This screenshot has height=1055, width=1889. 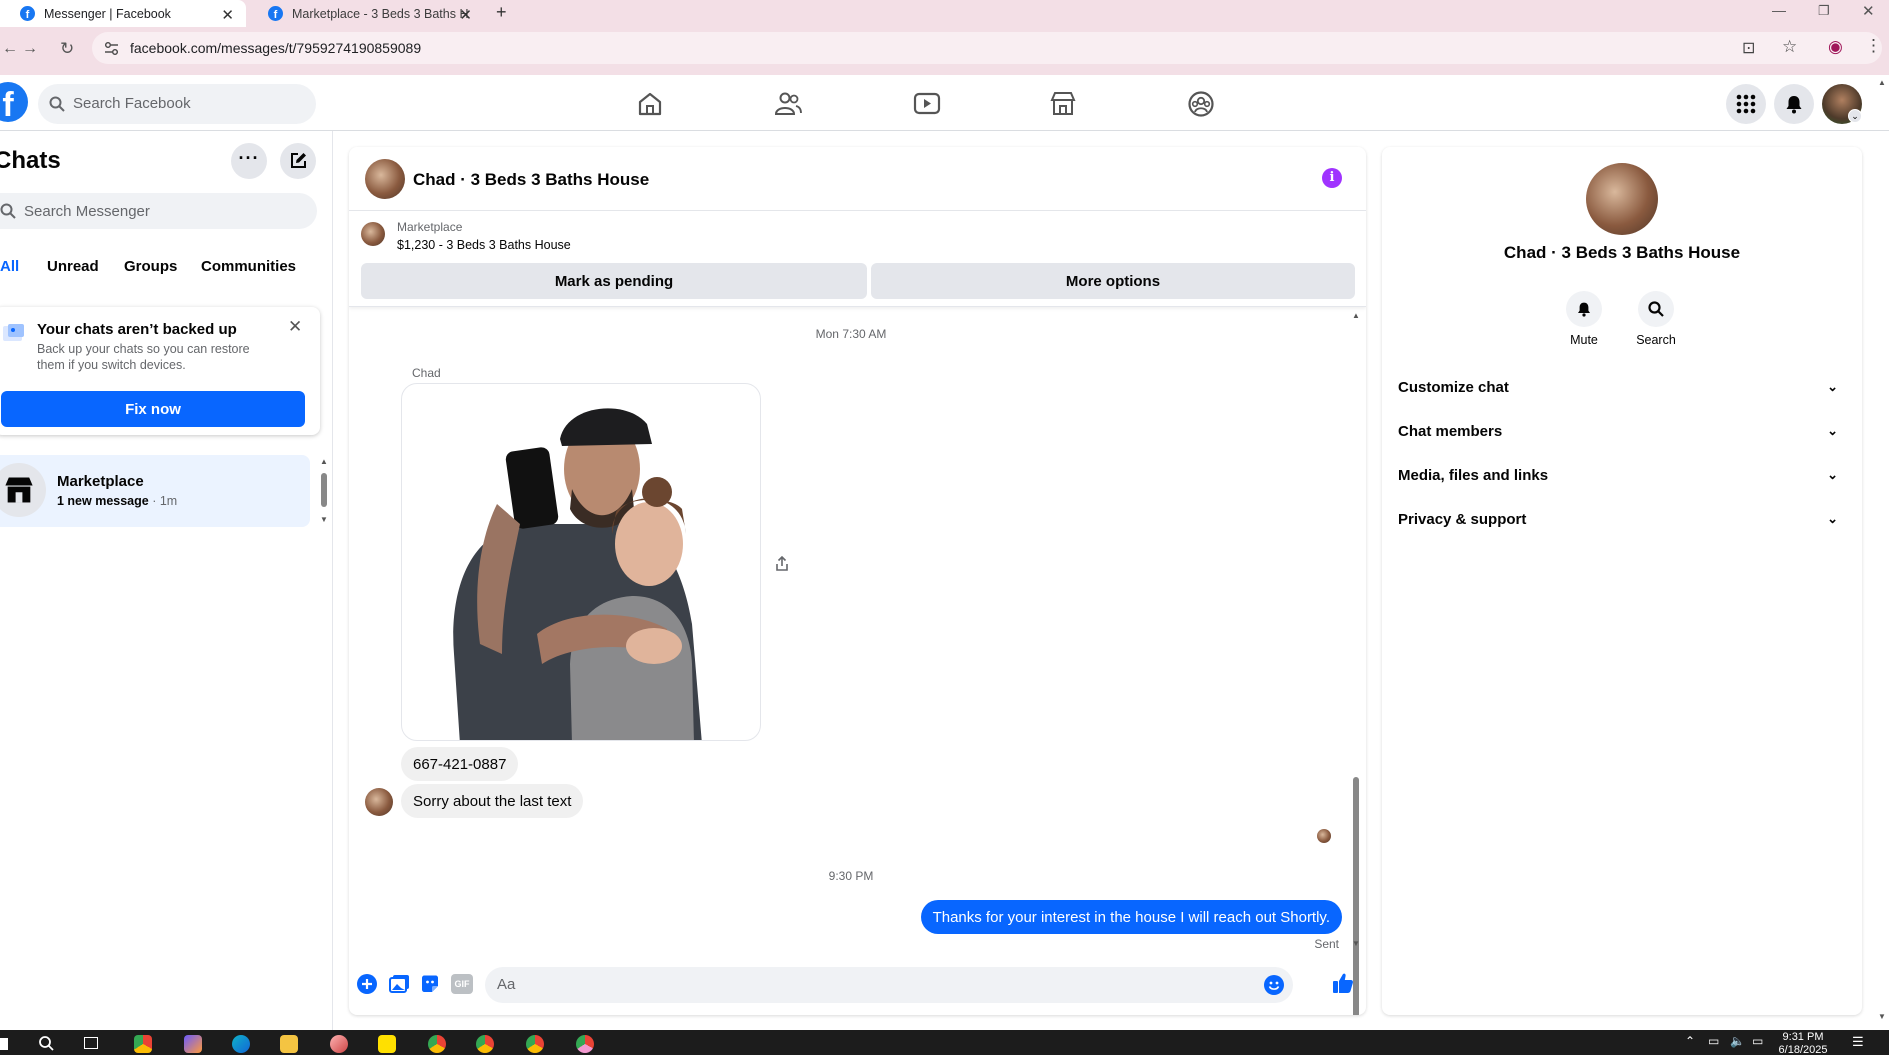 I want to click on close-window-icon: ✕, so click(x=1868, y=11).